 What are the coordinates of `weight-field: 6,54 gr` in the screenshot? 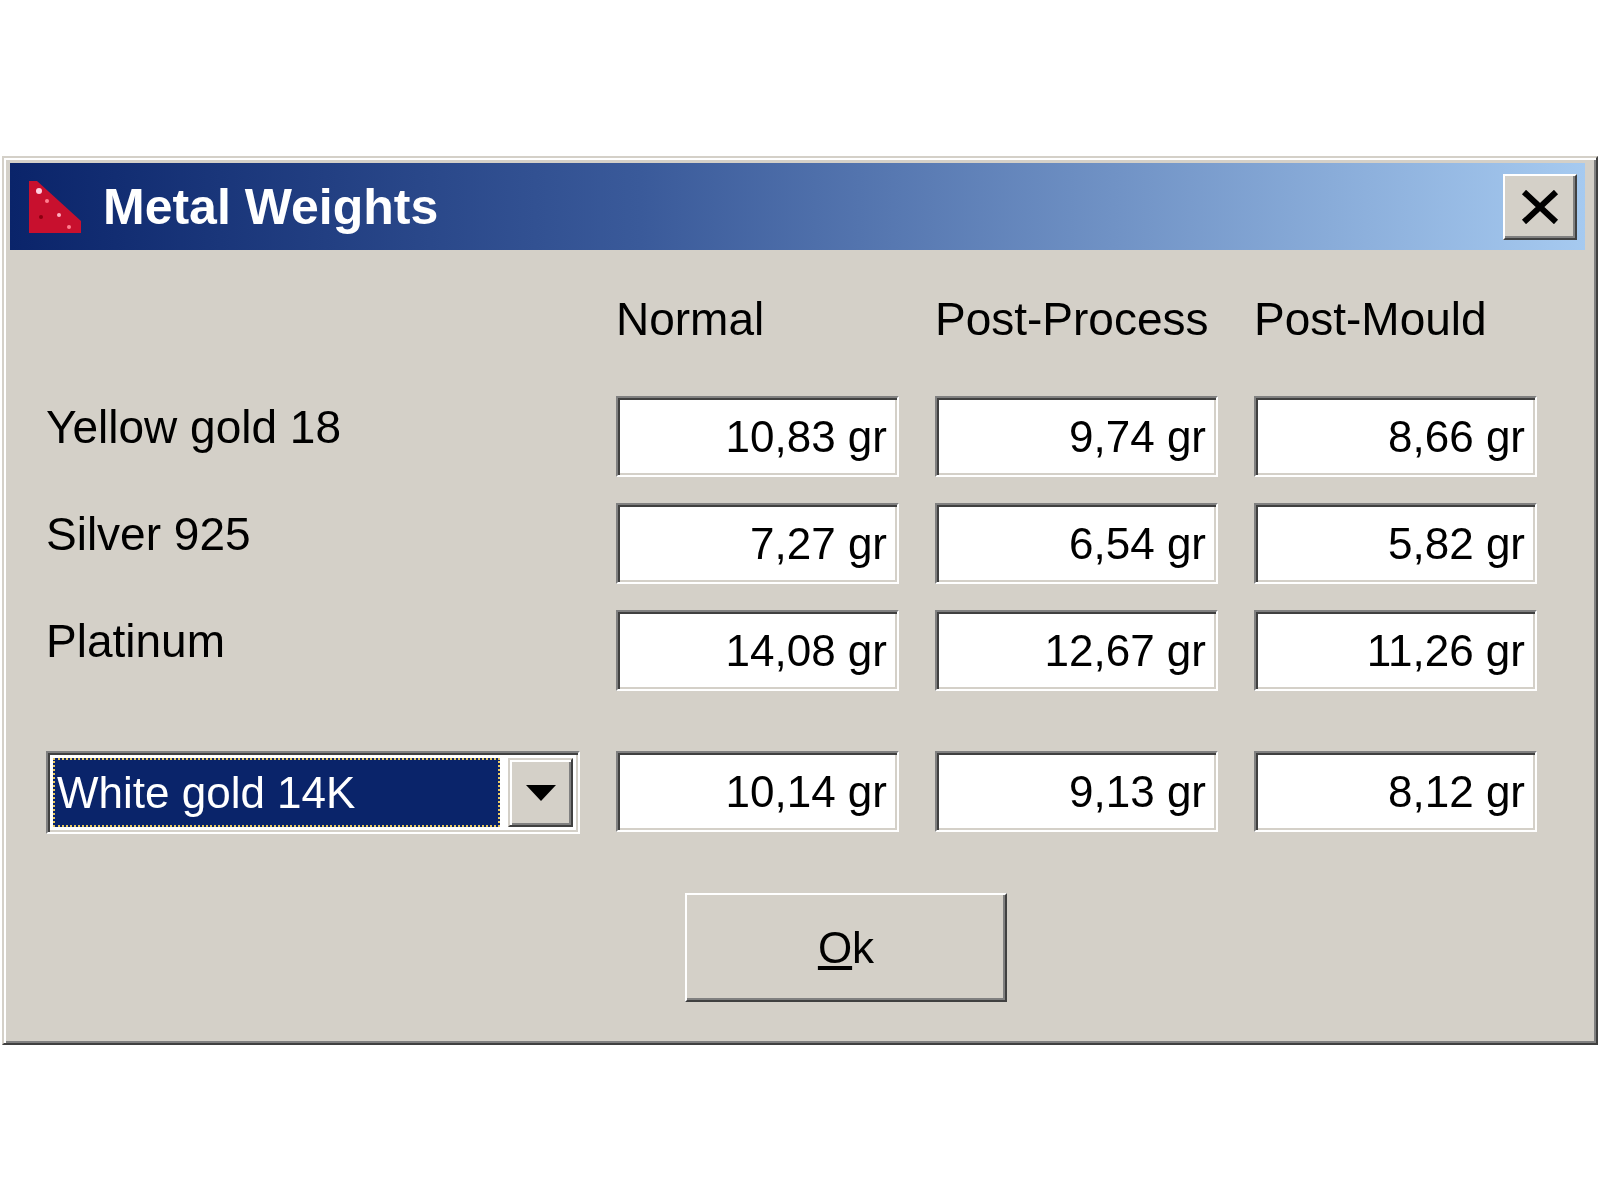 It's located at (1076, 543).